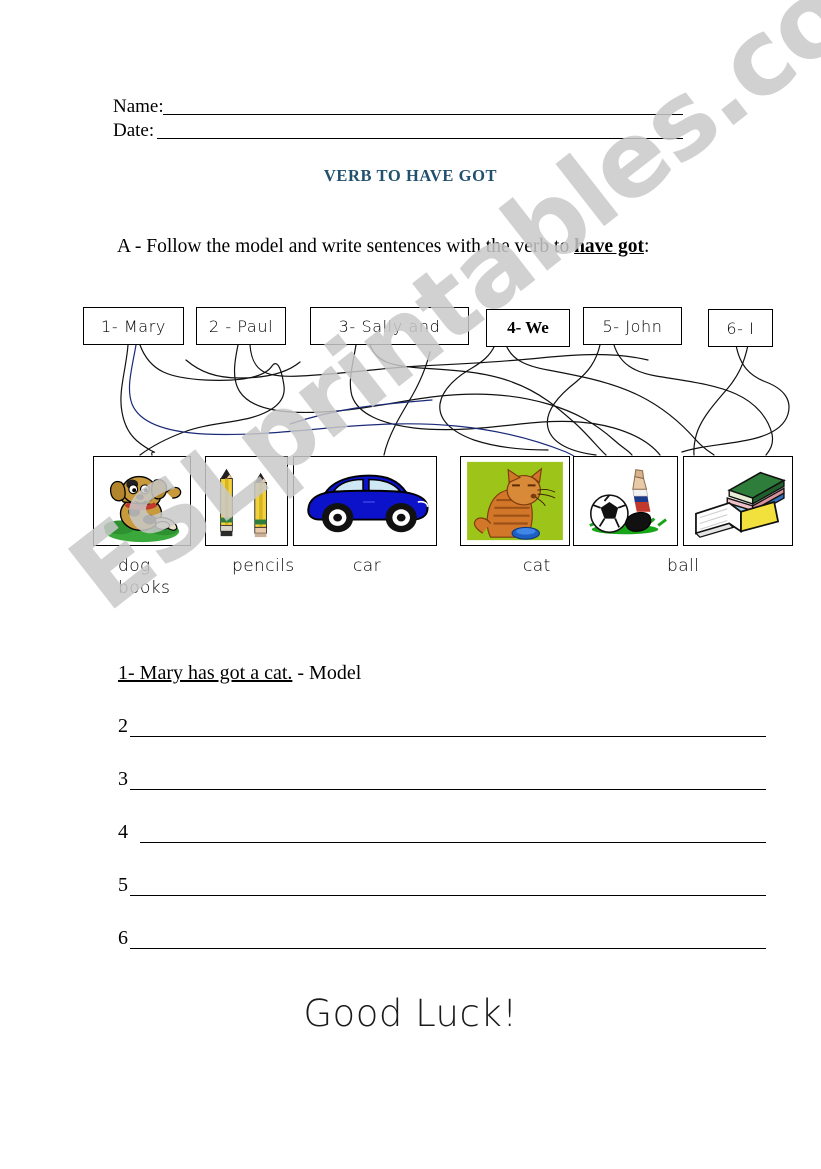  I want to click on picture-box-ball, so click(625, 501).